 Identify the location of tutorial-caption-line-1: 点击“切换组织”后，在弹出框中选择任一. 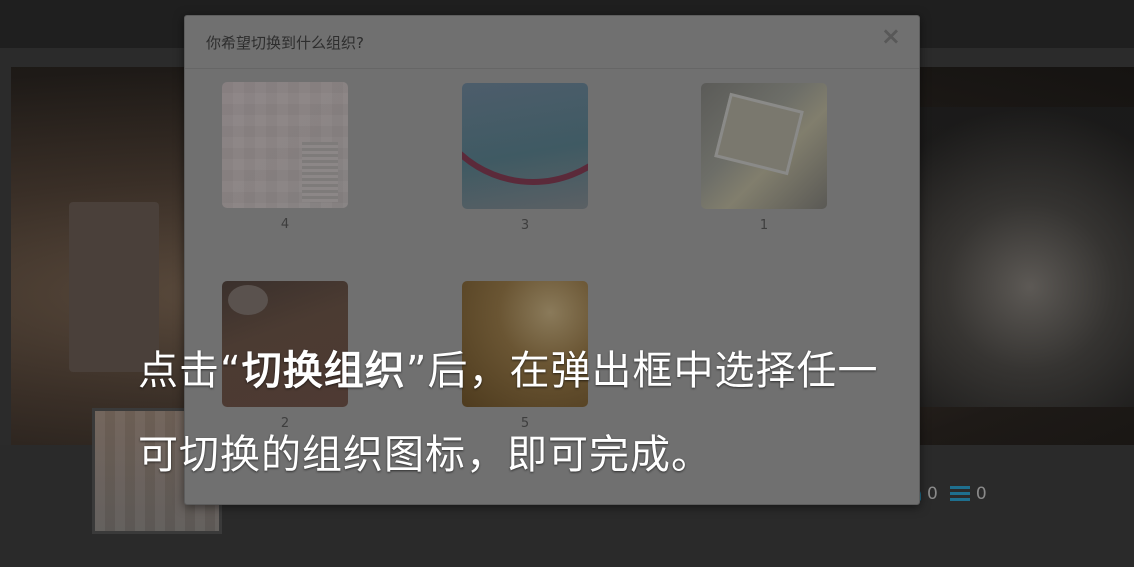
(508, 367).